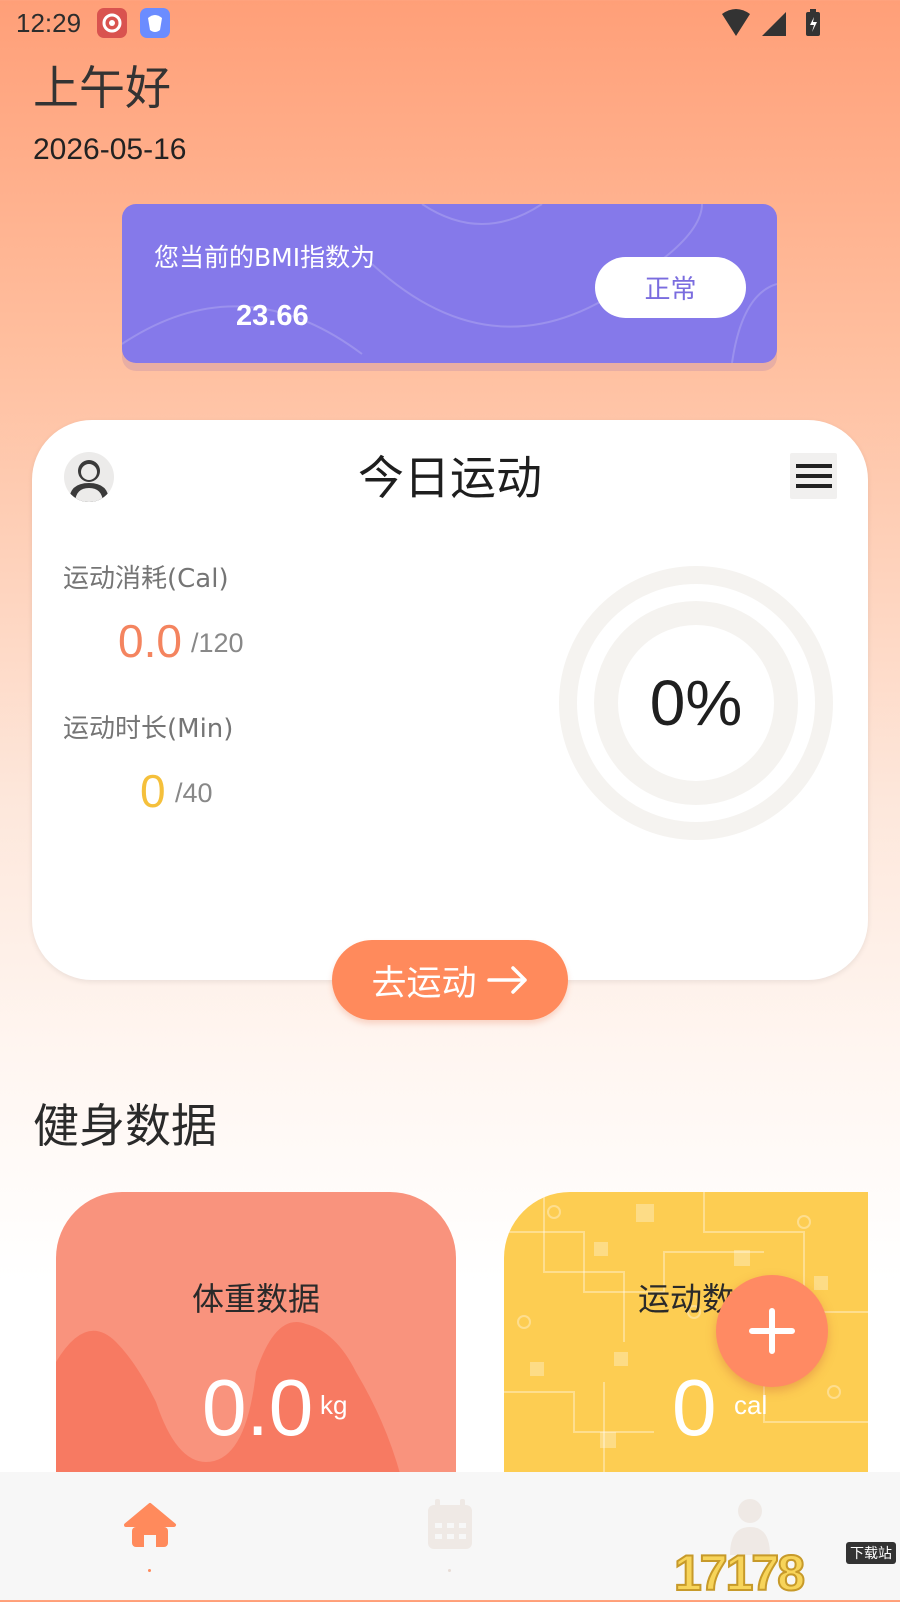  I want to click on signal-icon, so click(774, 24).